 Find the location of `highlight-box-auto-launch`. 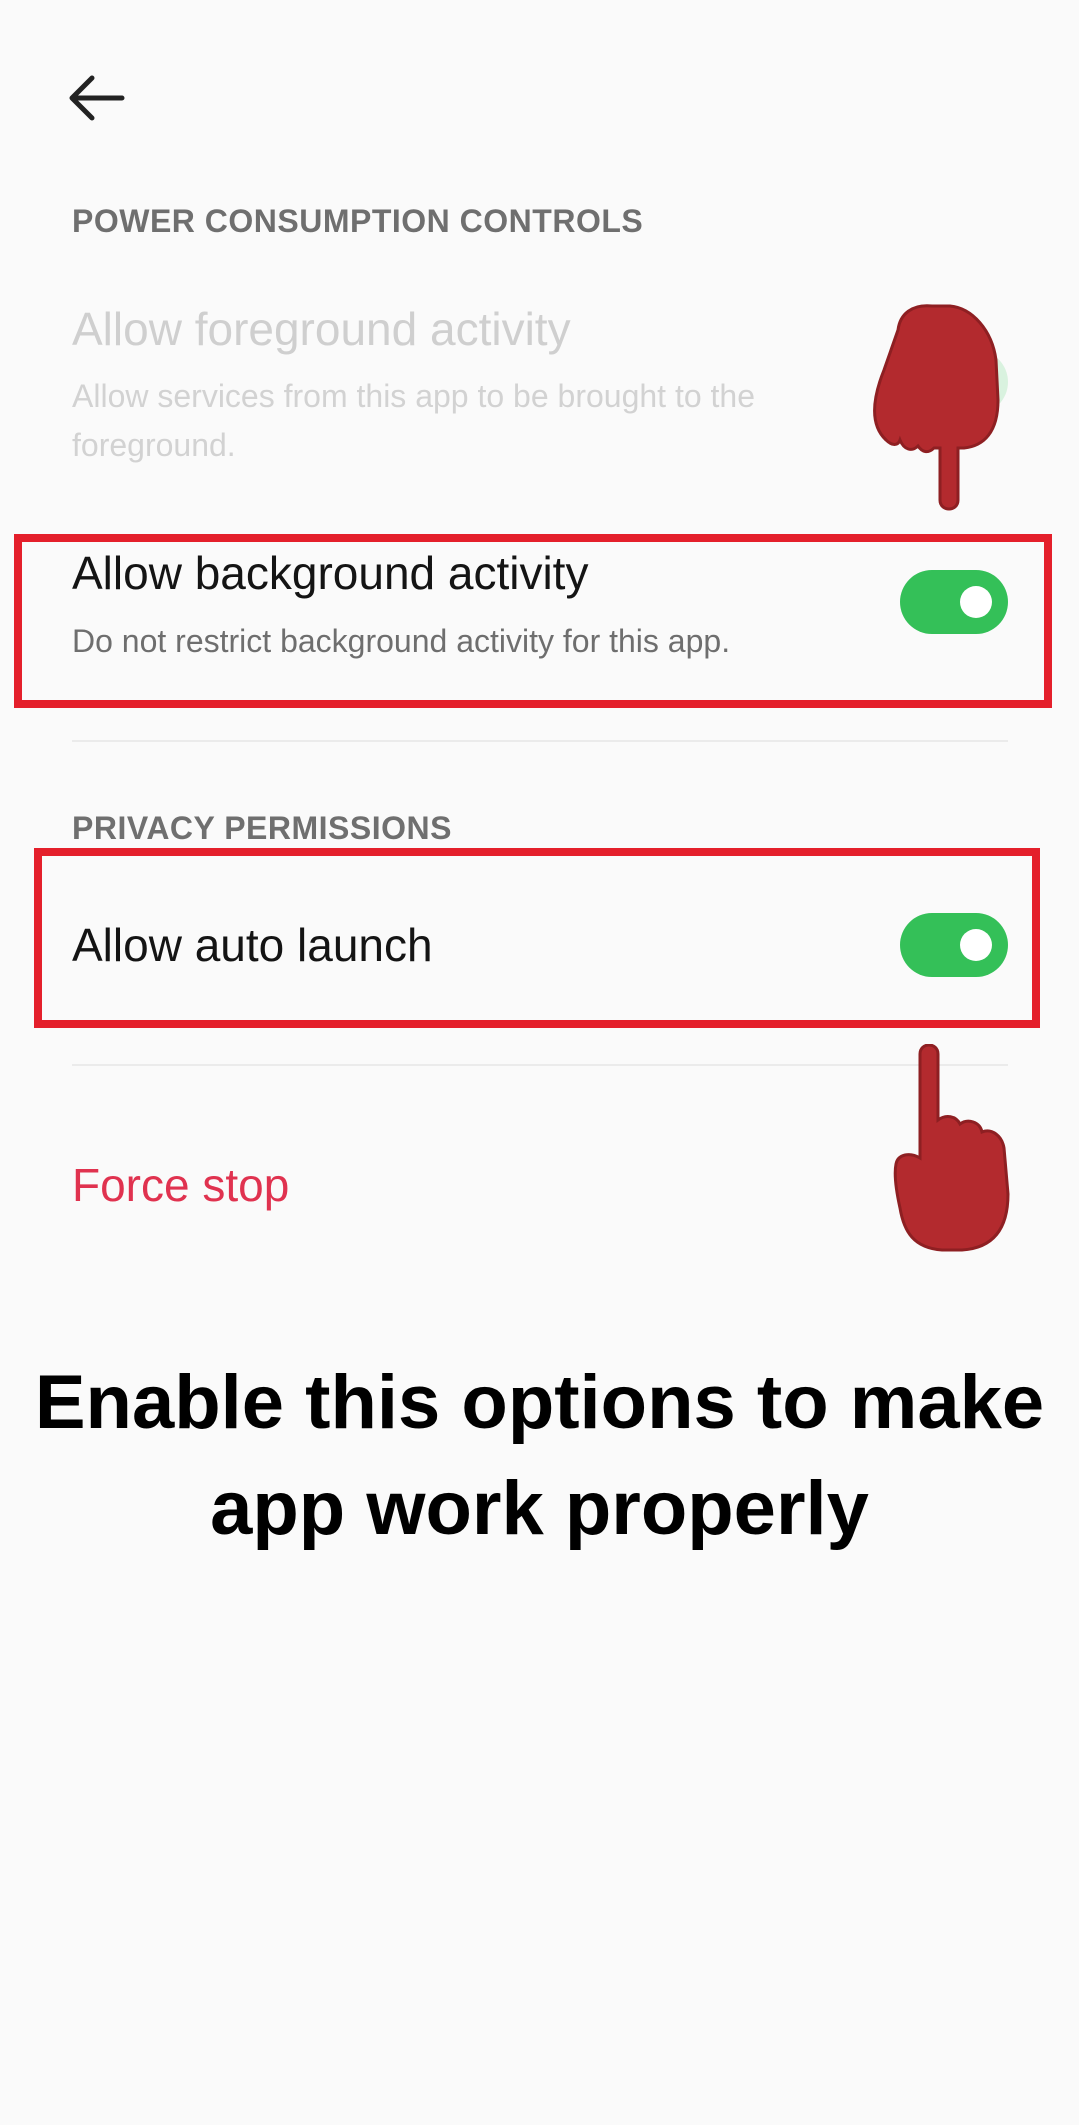

highlight-box-auto-launch is located at coordinates (537, 938).